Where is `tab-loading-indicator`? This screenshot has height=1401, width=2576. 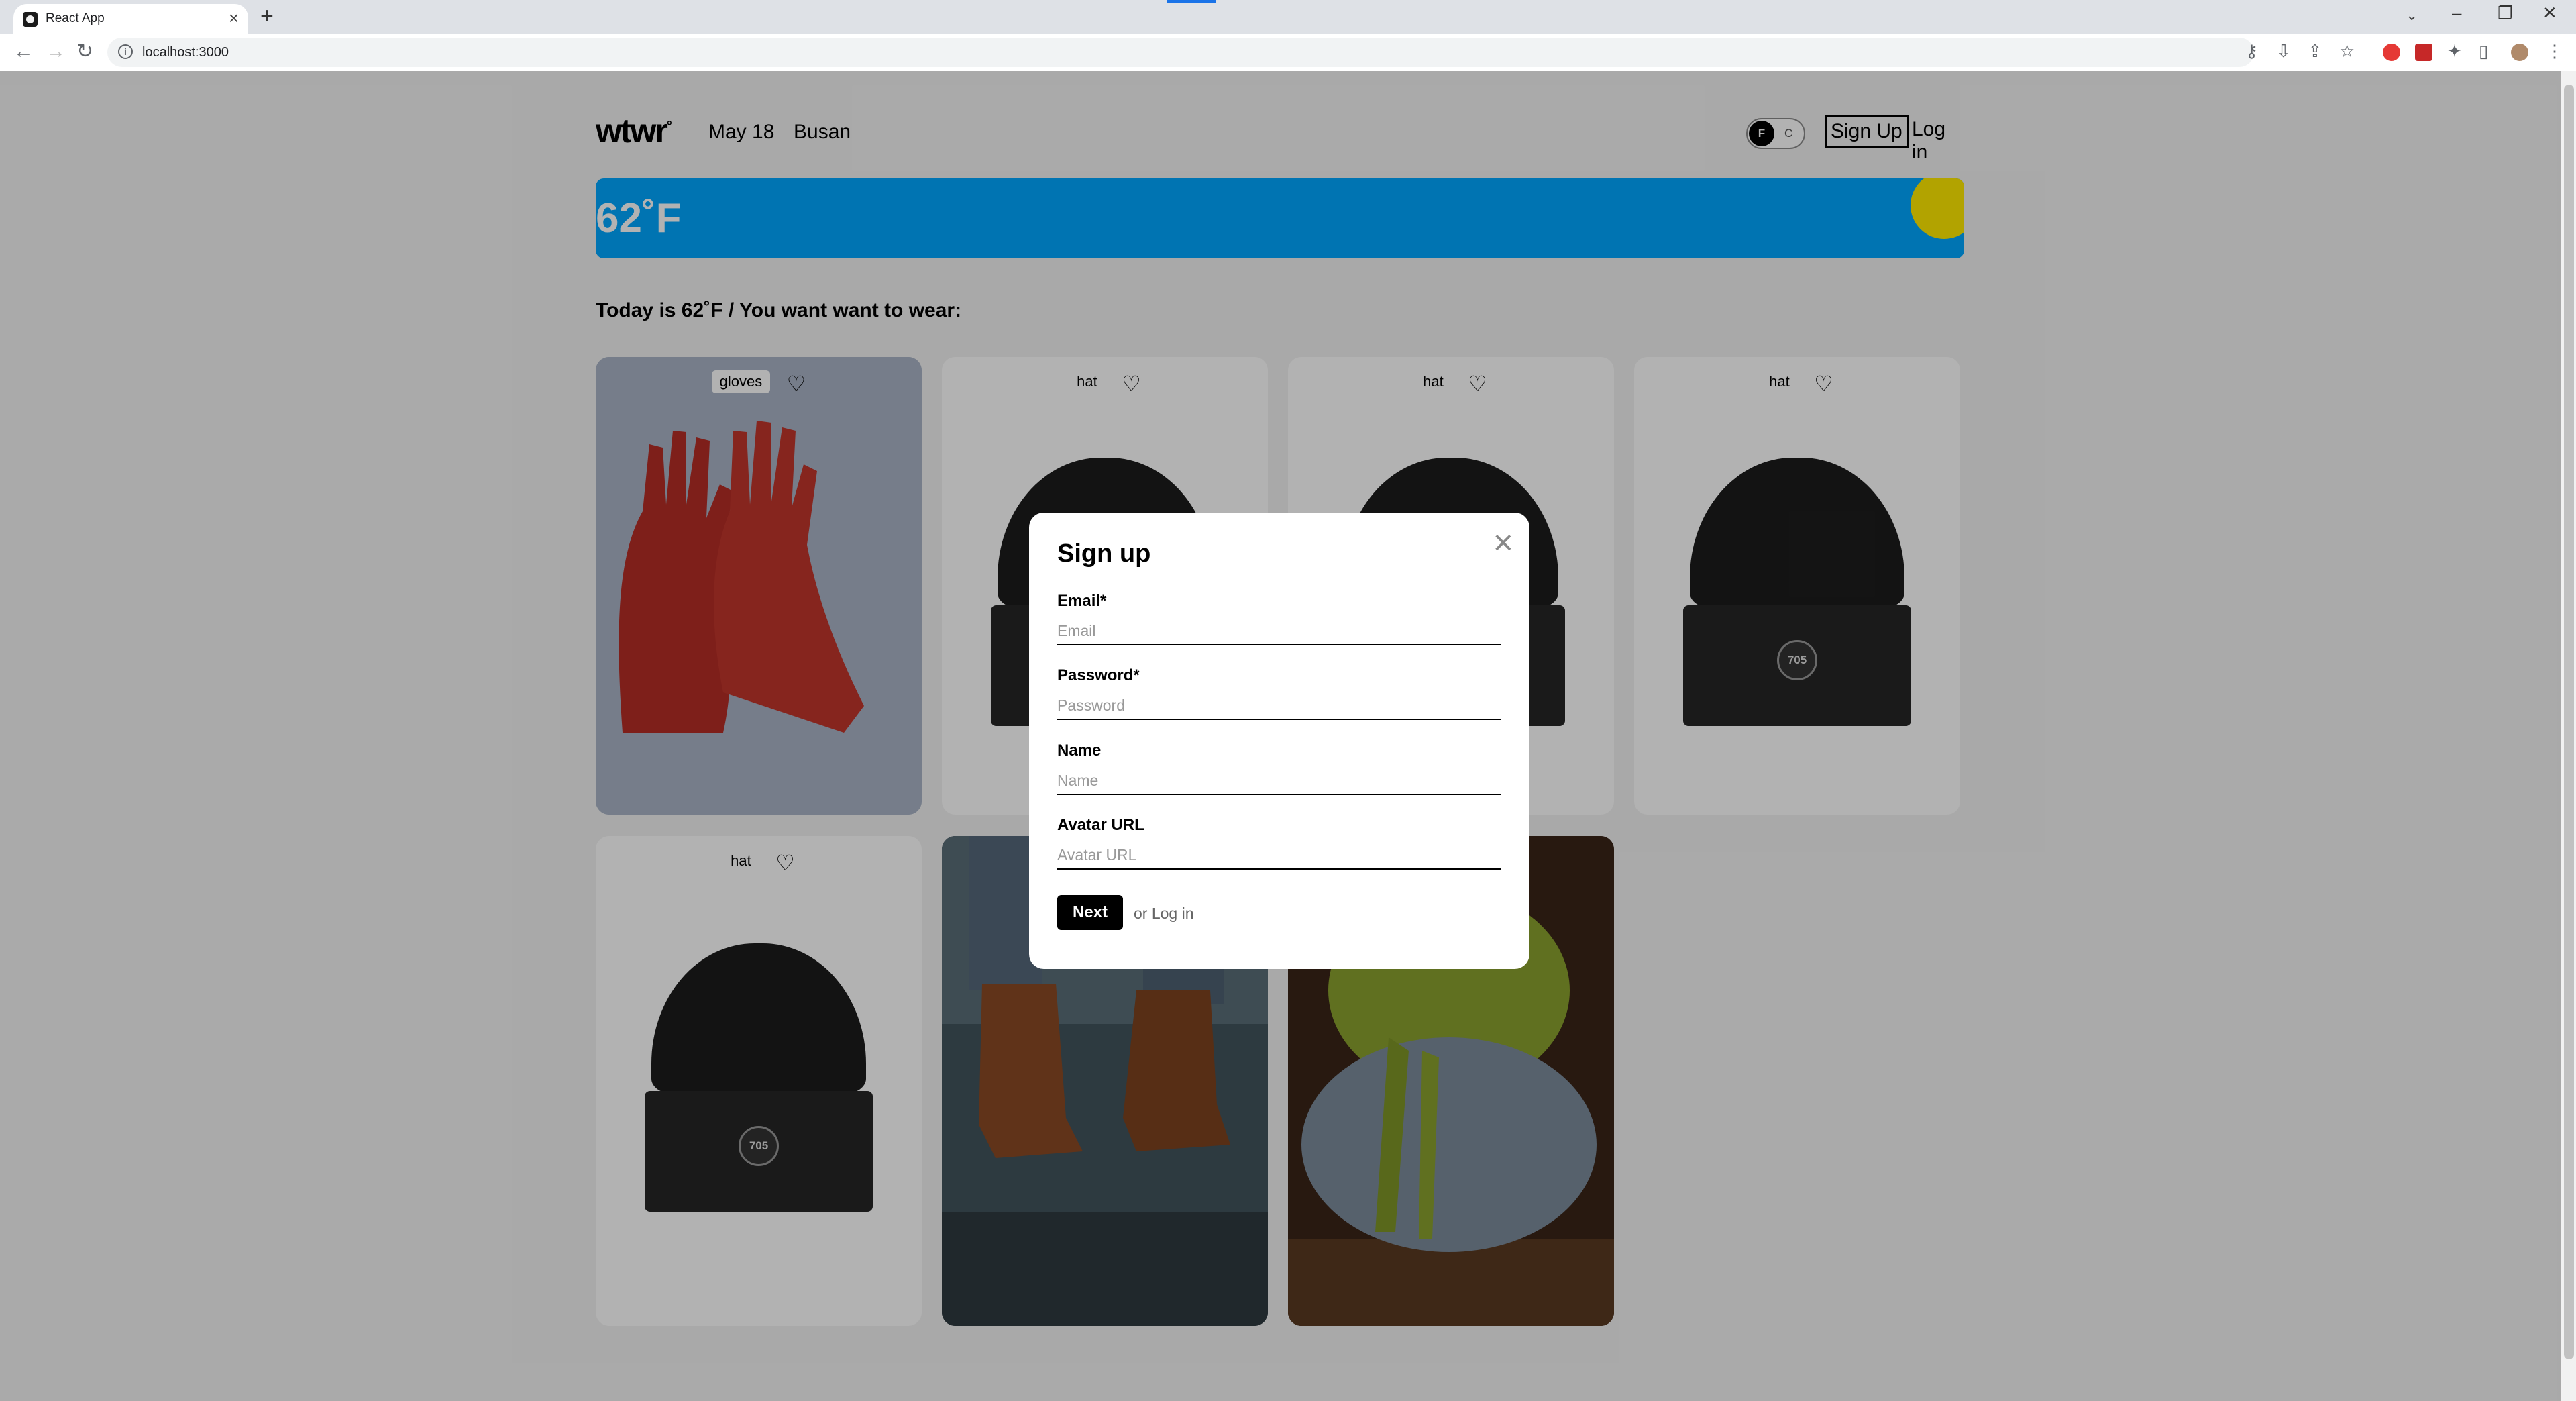
tab-loading-indicator is located at coordinates (1191, 2).